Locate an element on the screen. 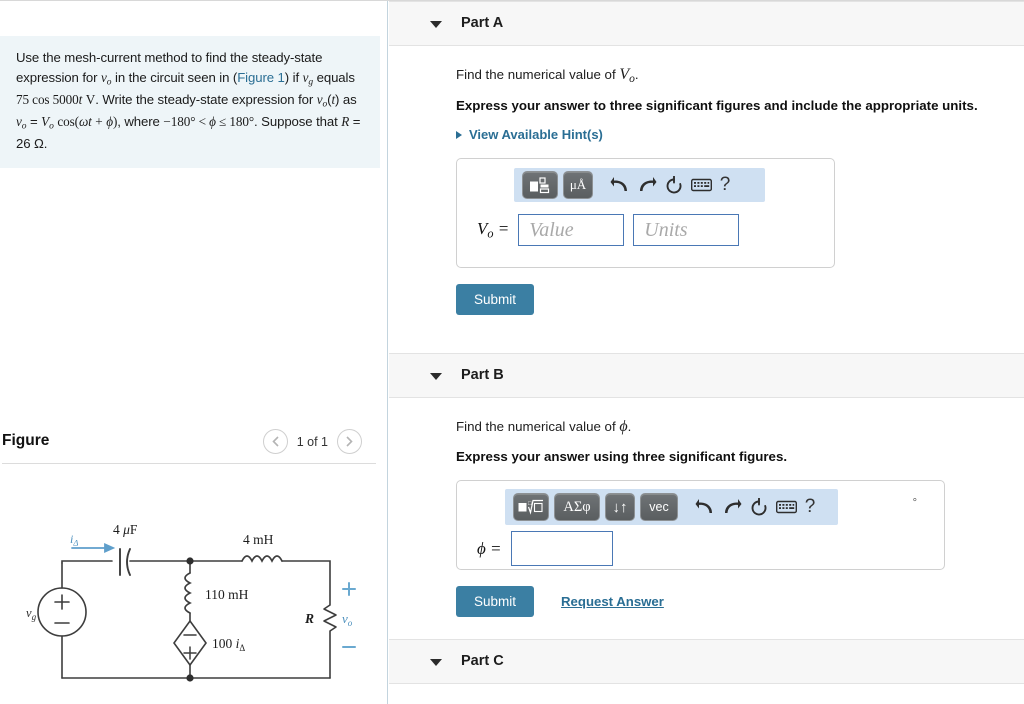 The image size is (1024, 704). units-icon: μÅ is located at coordinates (578, 185).